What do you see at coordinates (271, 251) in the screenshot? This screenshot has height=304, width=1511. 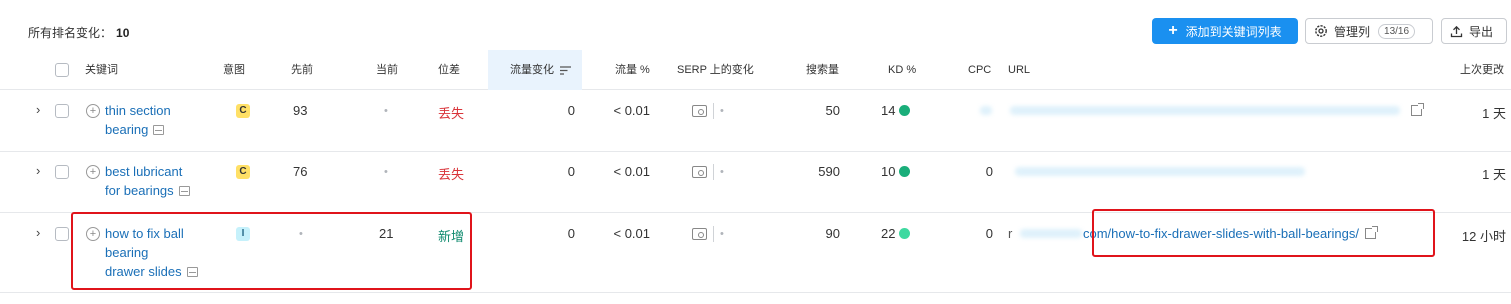 I see `highlight-box-keyword` at bounding box center [271, 251].